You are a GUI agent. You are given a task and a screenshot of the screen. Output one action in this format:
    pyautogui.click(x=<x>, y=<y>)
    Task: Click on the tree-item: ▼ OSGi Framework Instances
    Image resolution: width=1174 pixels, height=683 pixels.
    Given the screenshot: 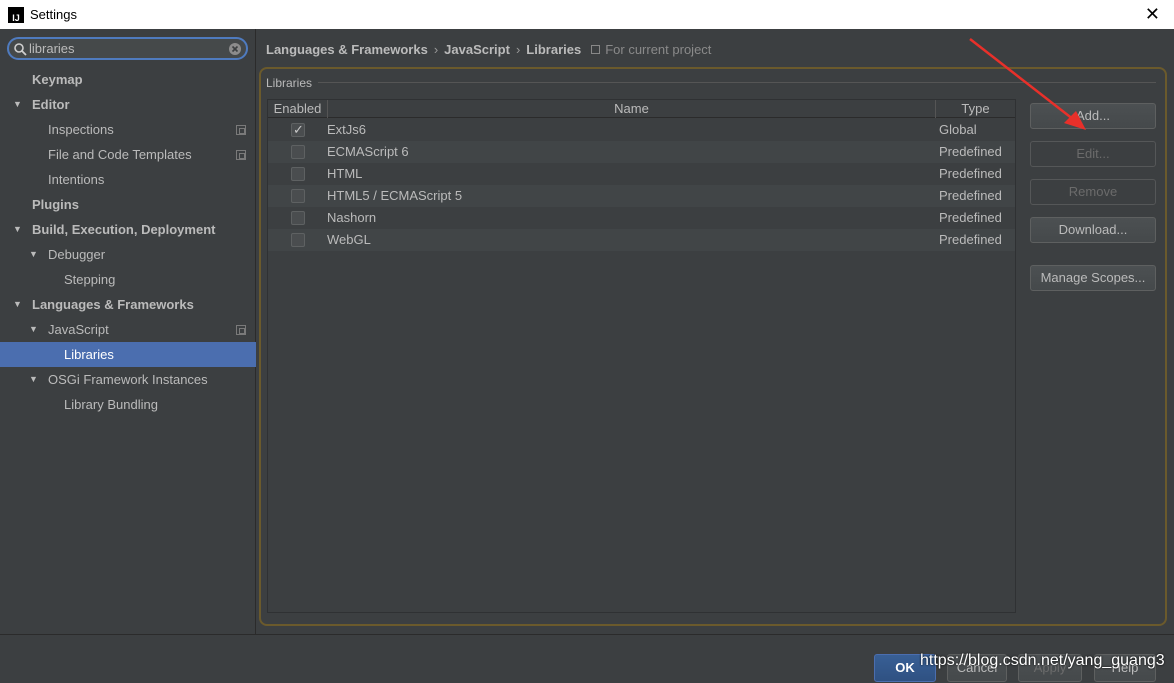 What is the action you would take?
    pyautogui.click(x=128, y=379)
    